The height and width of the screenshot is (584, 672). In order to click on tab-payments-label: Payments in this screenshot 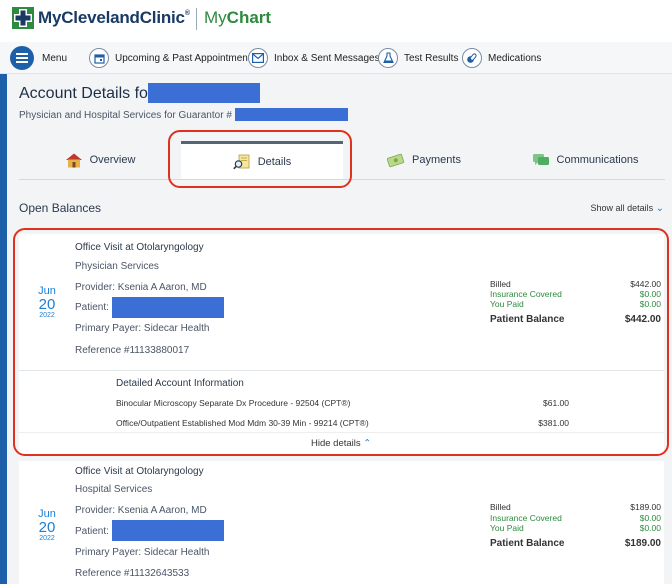, I will do `click(436, 160)`.